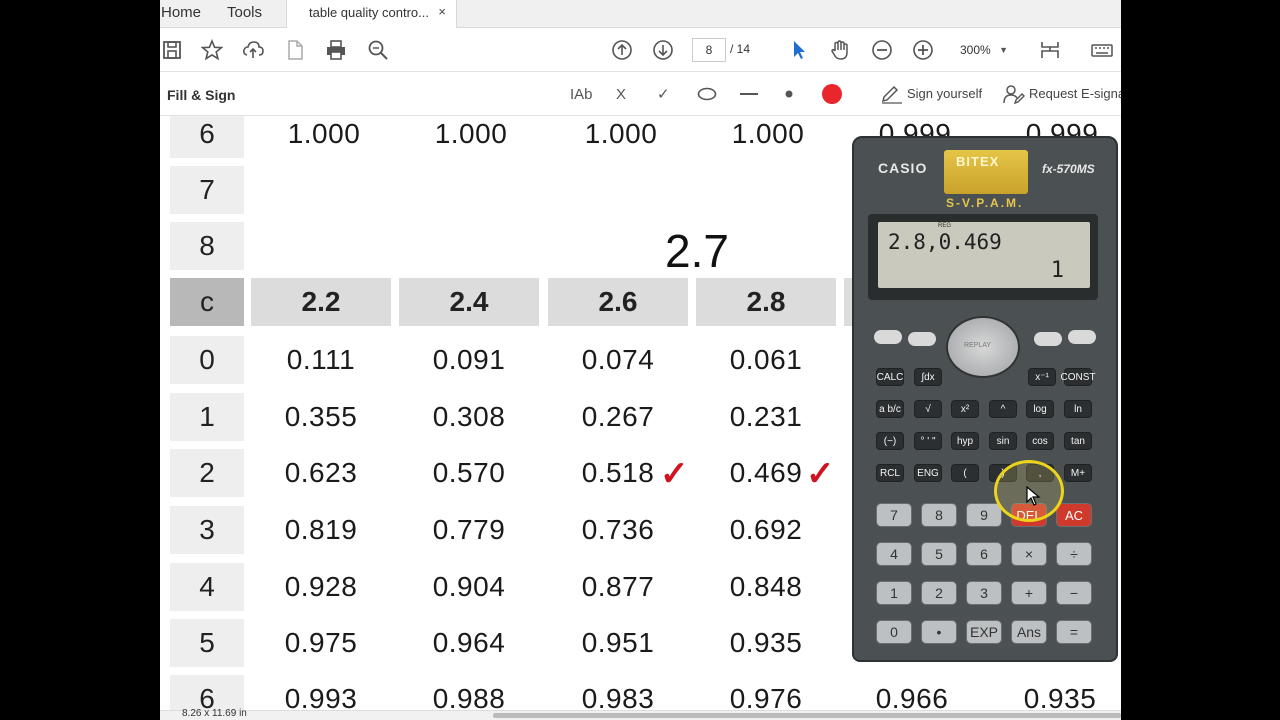  Describe the element at coordinates (1075, 93) in the screenshot. I see `request-esign-button: Request E-signa` at that location.